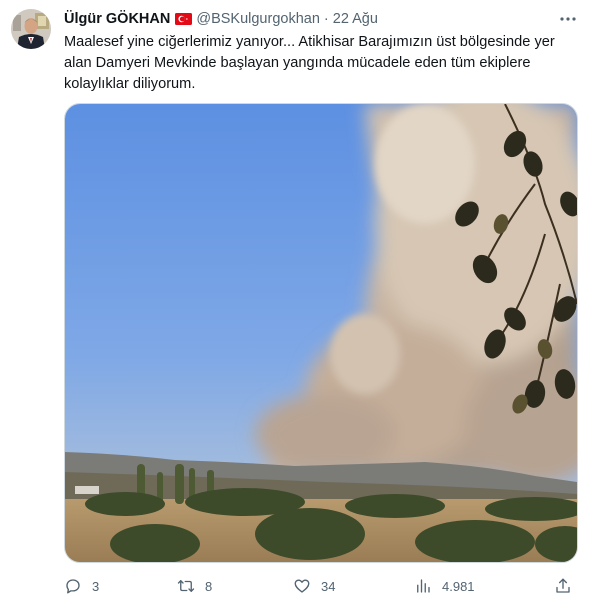 Image resolution: width=591 pixels, height=606 pixels. I want to click on views-button: 4.981, so click(444, 586).